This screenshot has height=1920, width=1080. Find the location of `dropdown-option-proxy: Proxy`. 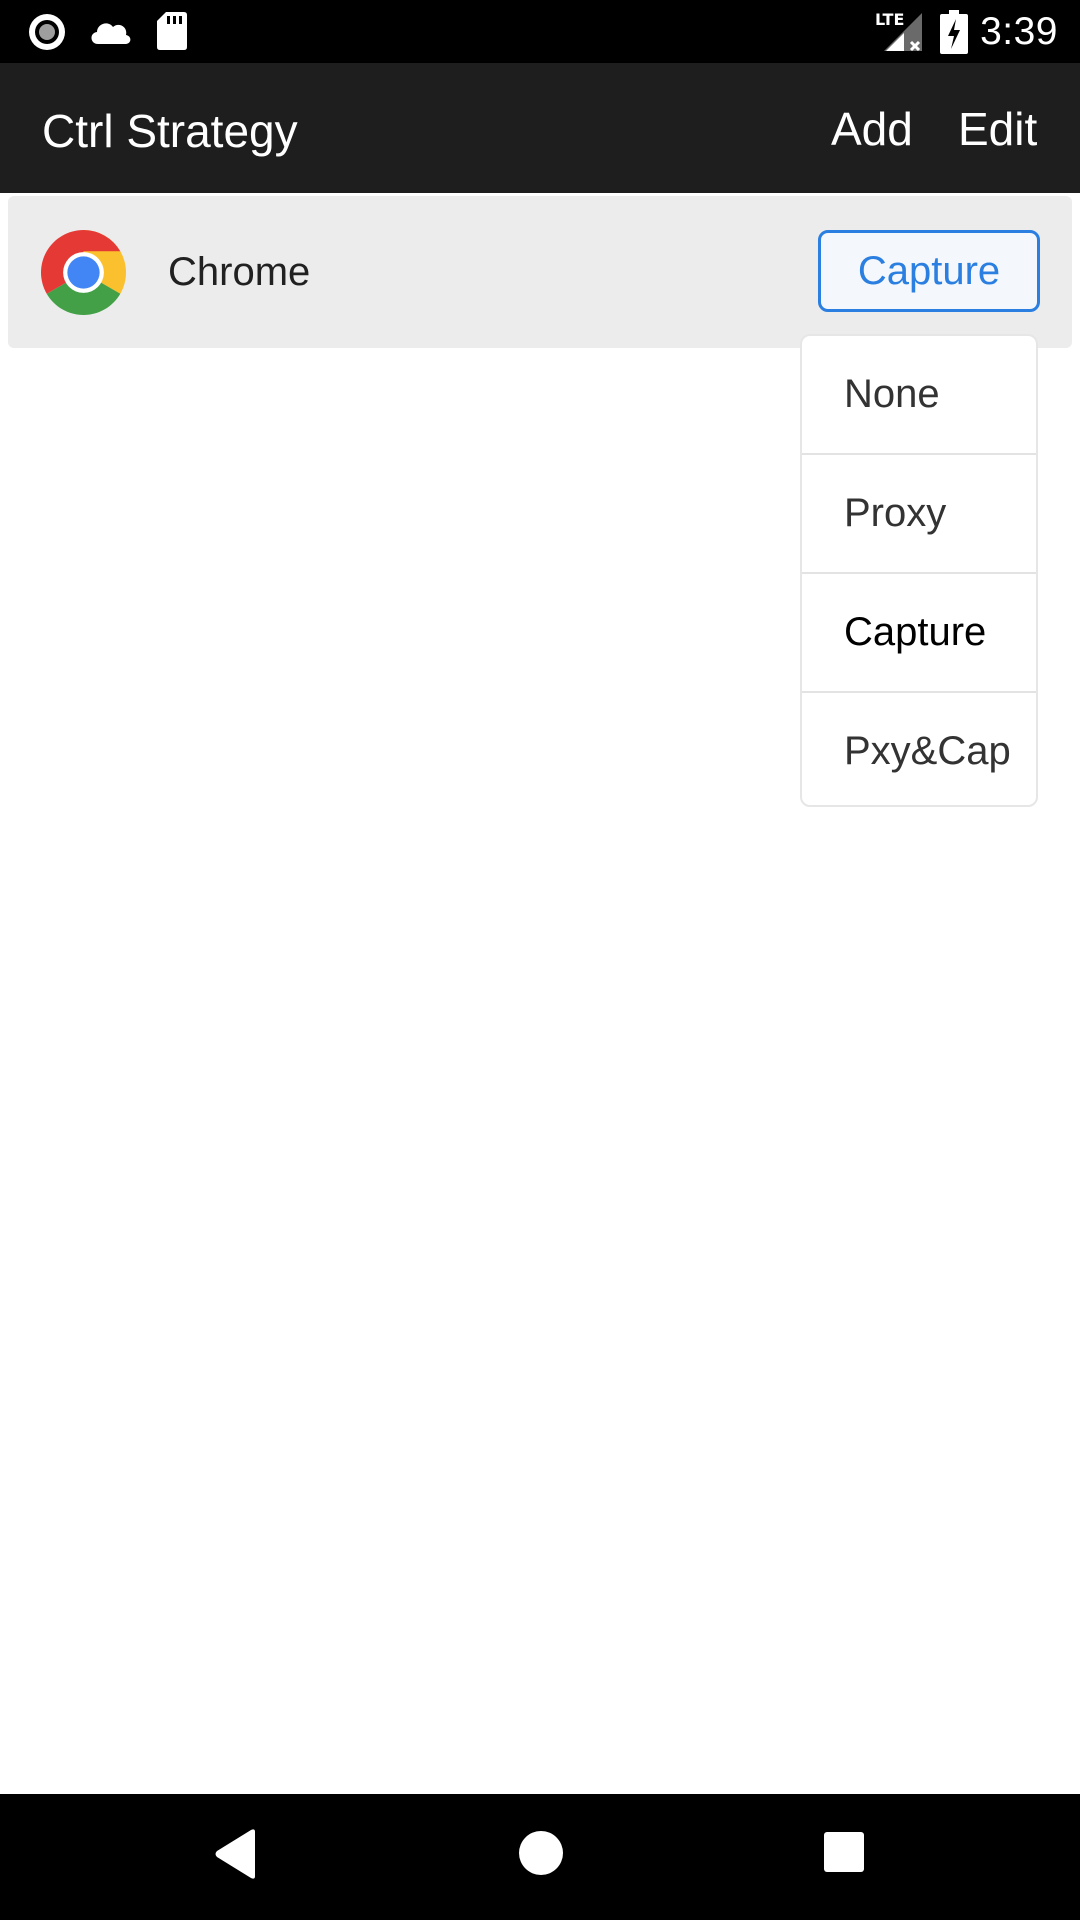

dropdown-option-proxy: Proxy is located at coordinates (919, 514).